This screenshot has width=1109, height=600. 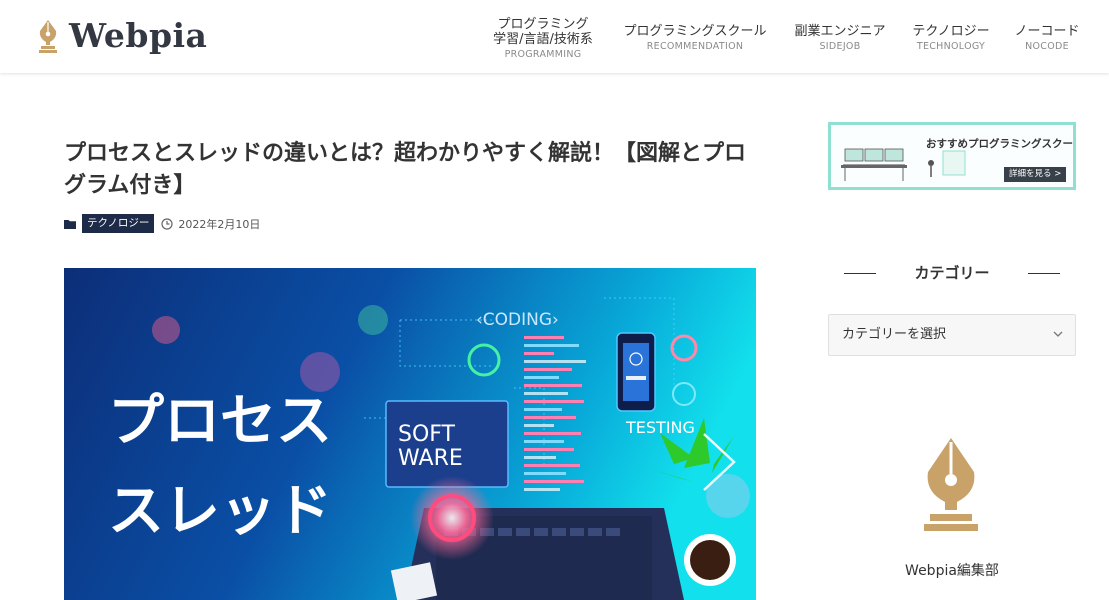 I want to click on site-logo: Webpia, so click(x=122, y=36).